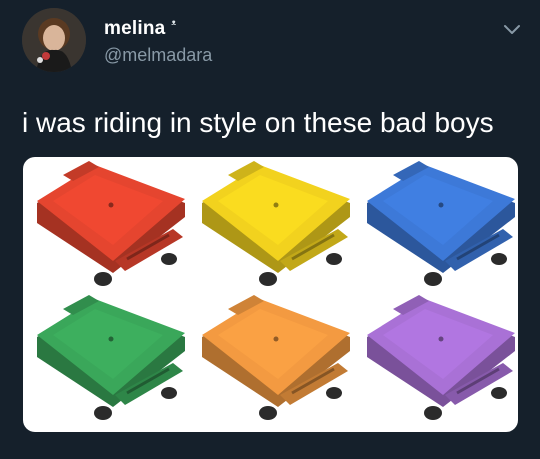 The height and width of the screenshot is (459, 540). What do you see at coordinates (258, 122) in the screenshot?
I see `tweet-text: i was riding in style on these bad boys` at bounding box center [258, 122].